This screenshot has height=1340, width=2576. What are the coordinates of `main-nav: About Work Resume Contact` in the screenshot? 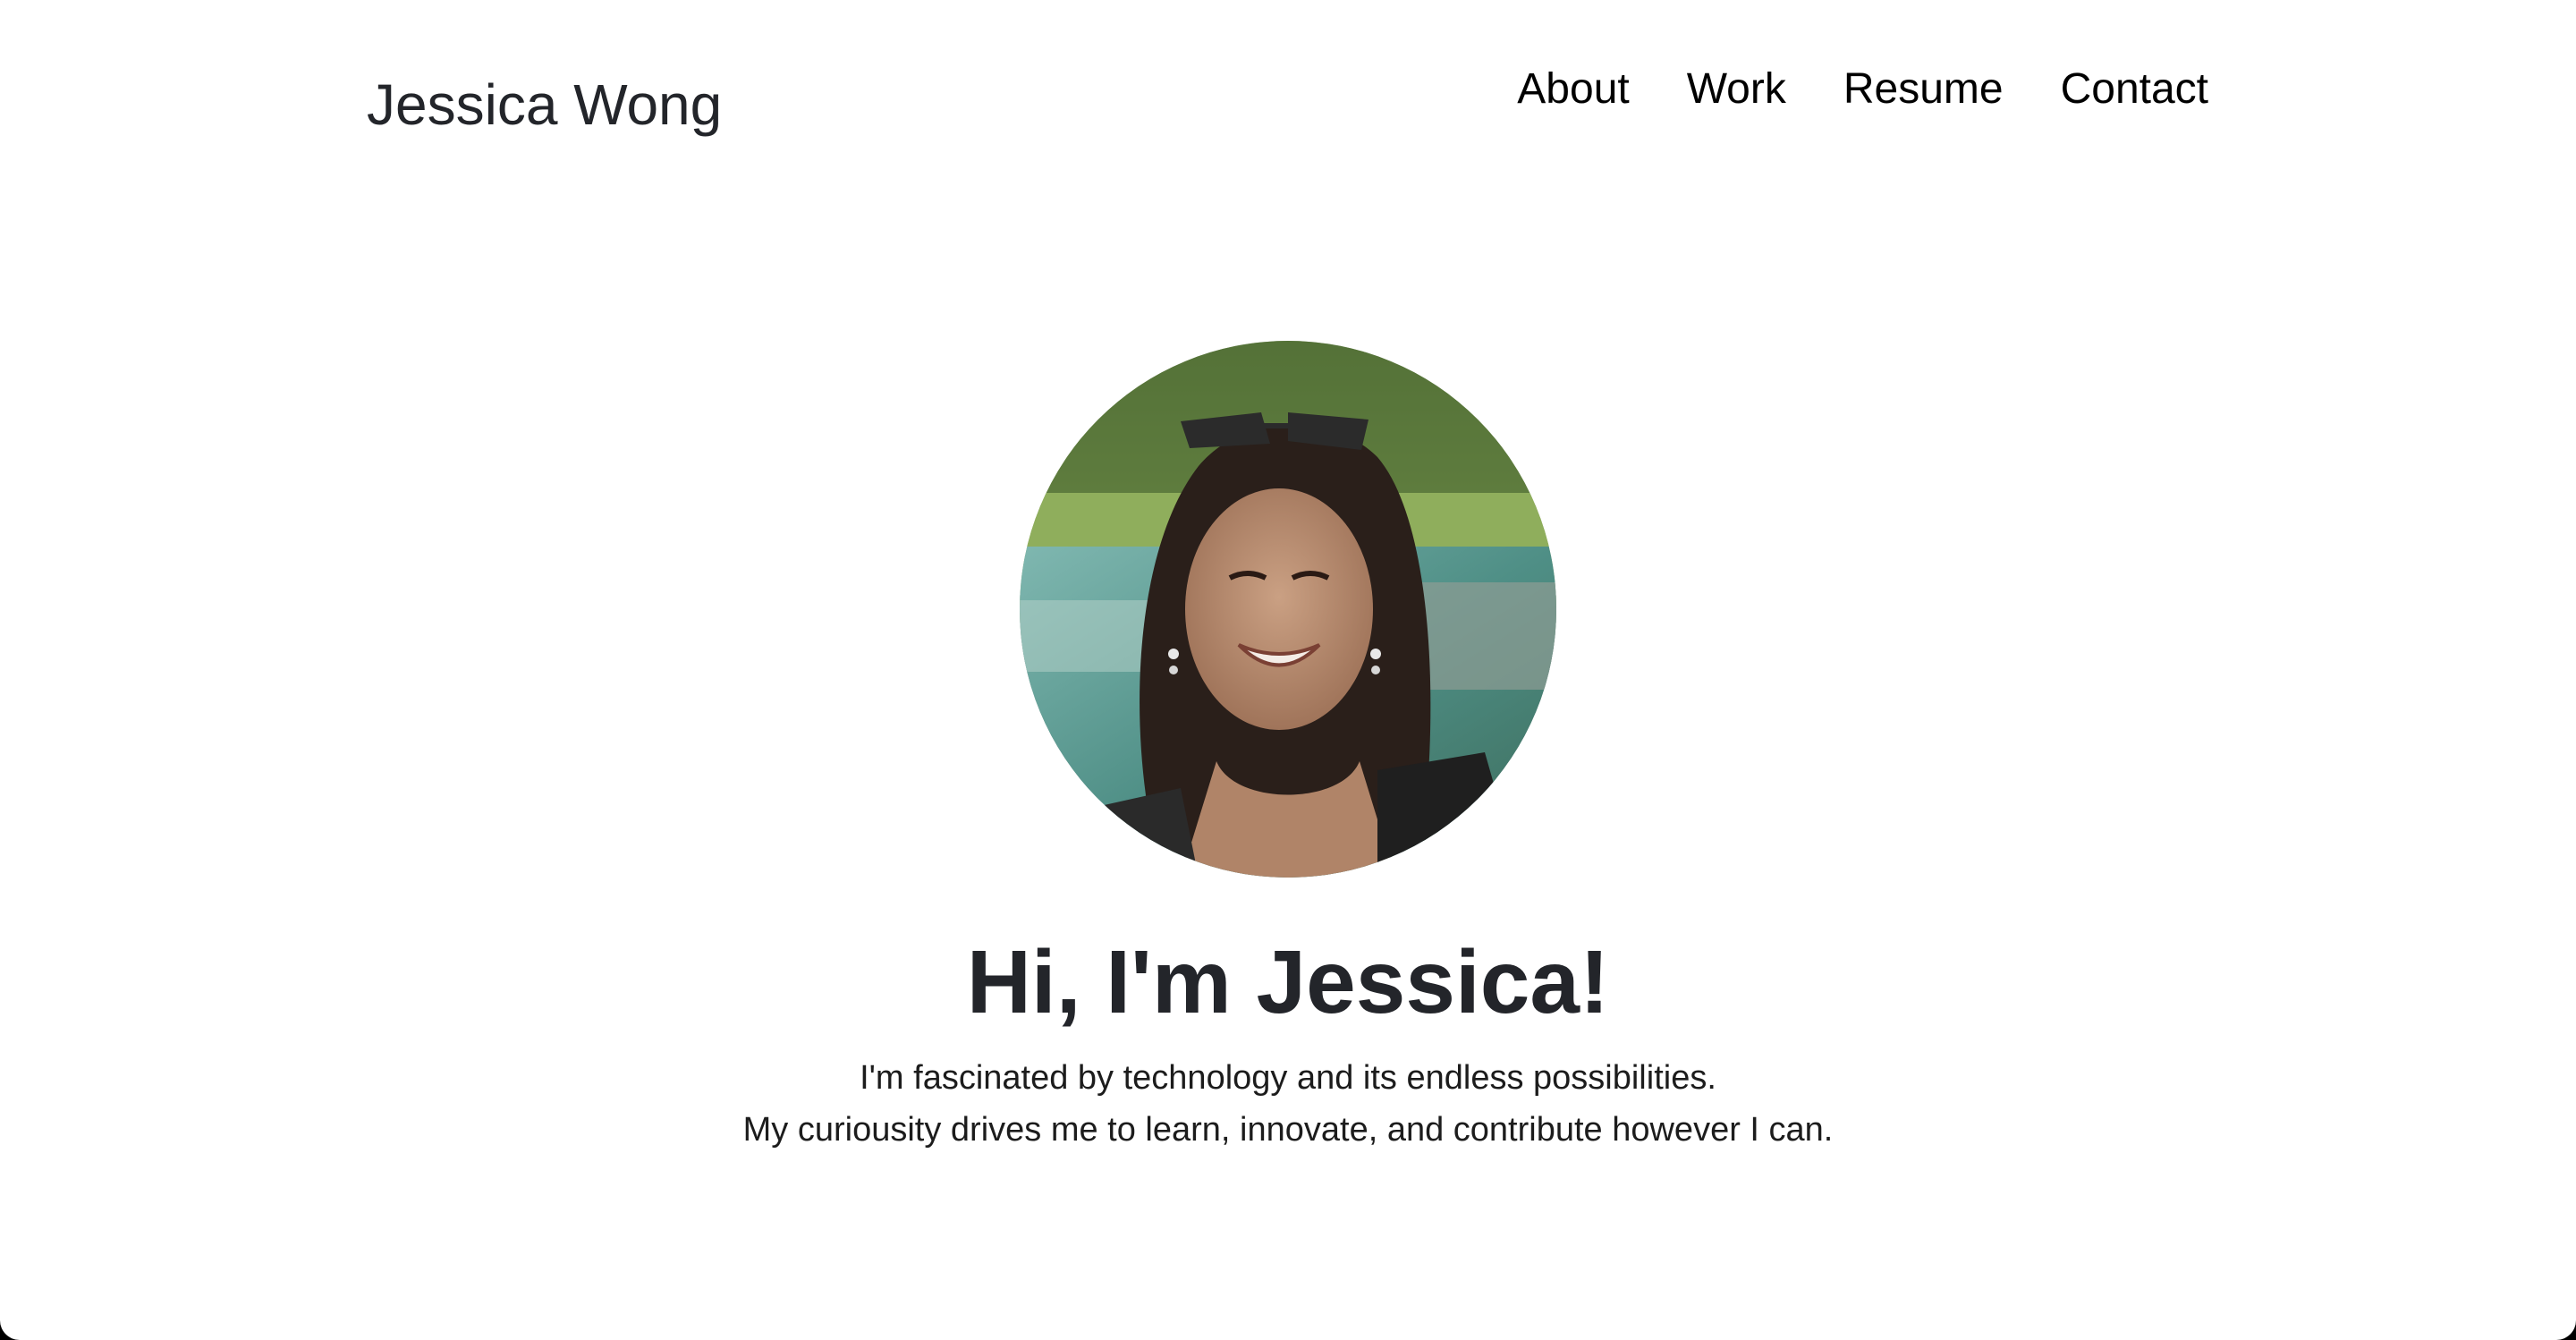 It's located at (1862, 89).